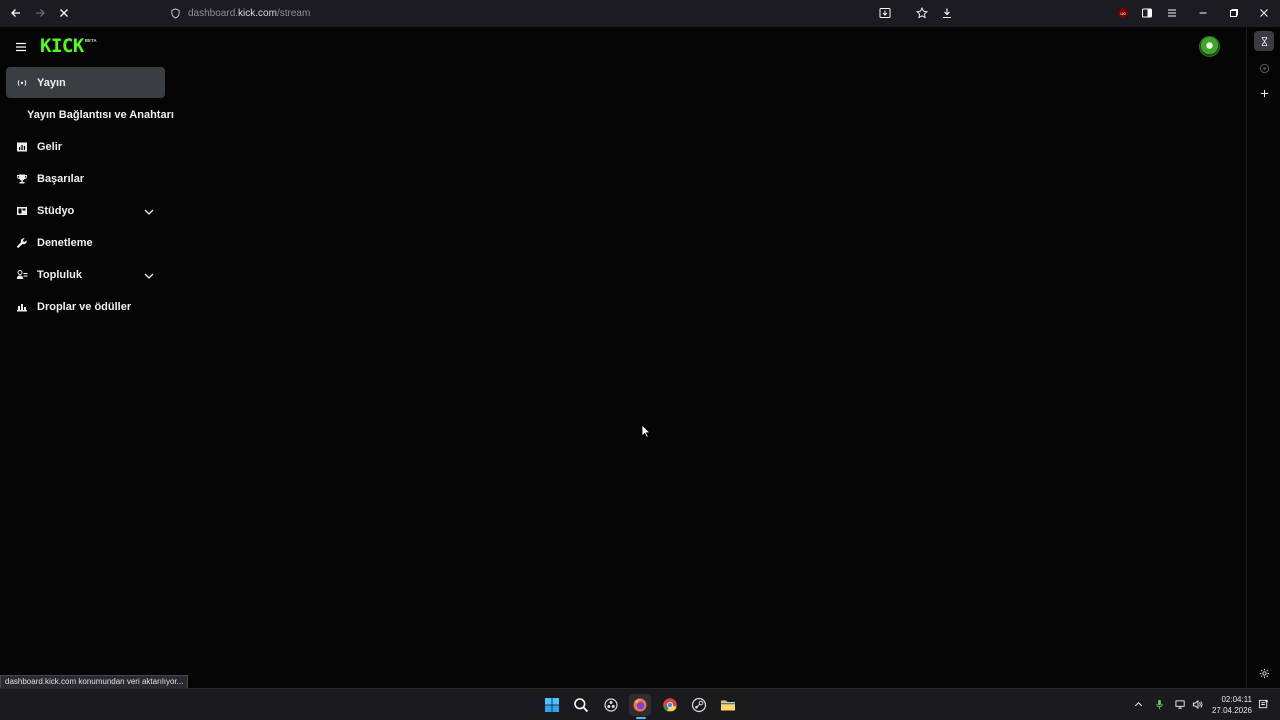 This screenshot has width=1280, height=720. I want to click on sidebar-item-label: Topluluk, so click(60, 274).